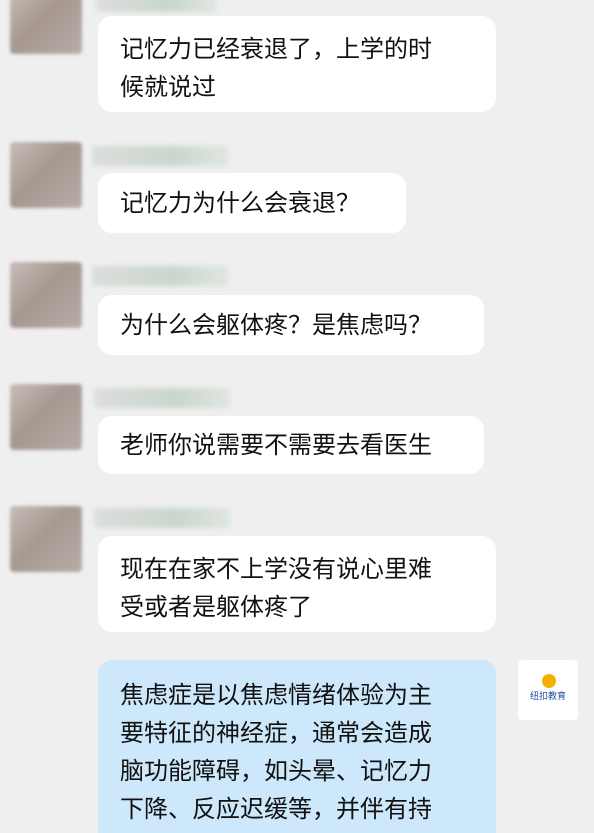  Describe the element at coordinates (549, 681) in the screenshot. I see `sun-logo-icon` at that location.